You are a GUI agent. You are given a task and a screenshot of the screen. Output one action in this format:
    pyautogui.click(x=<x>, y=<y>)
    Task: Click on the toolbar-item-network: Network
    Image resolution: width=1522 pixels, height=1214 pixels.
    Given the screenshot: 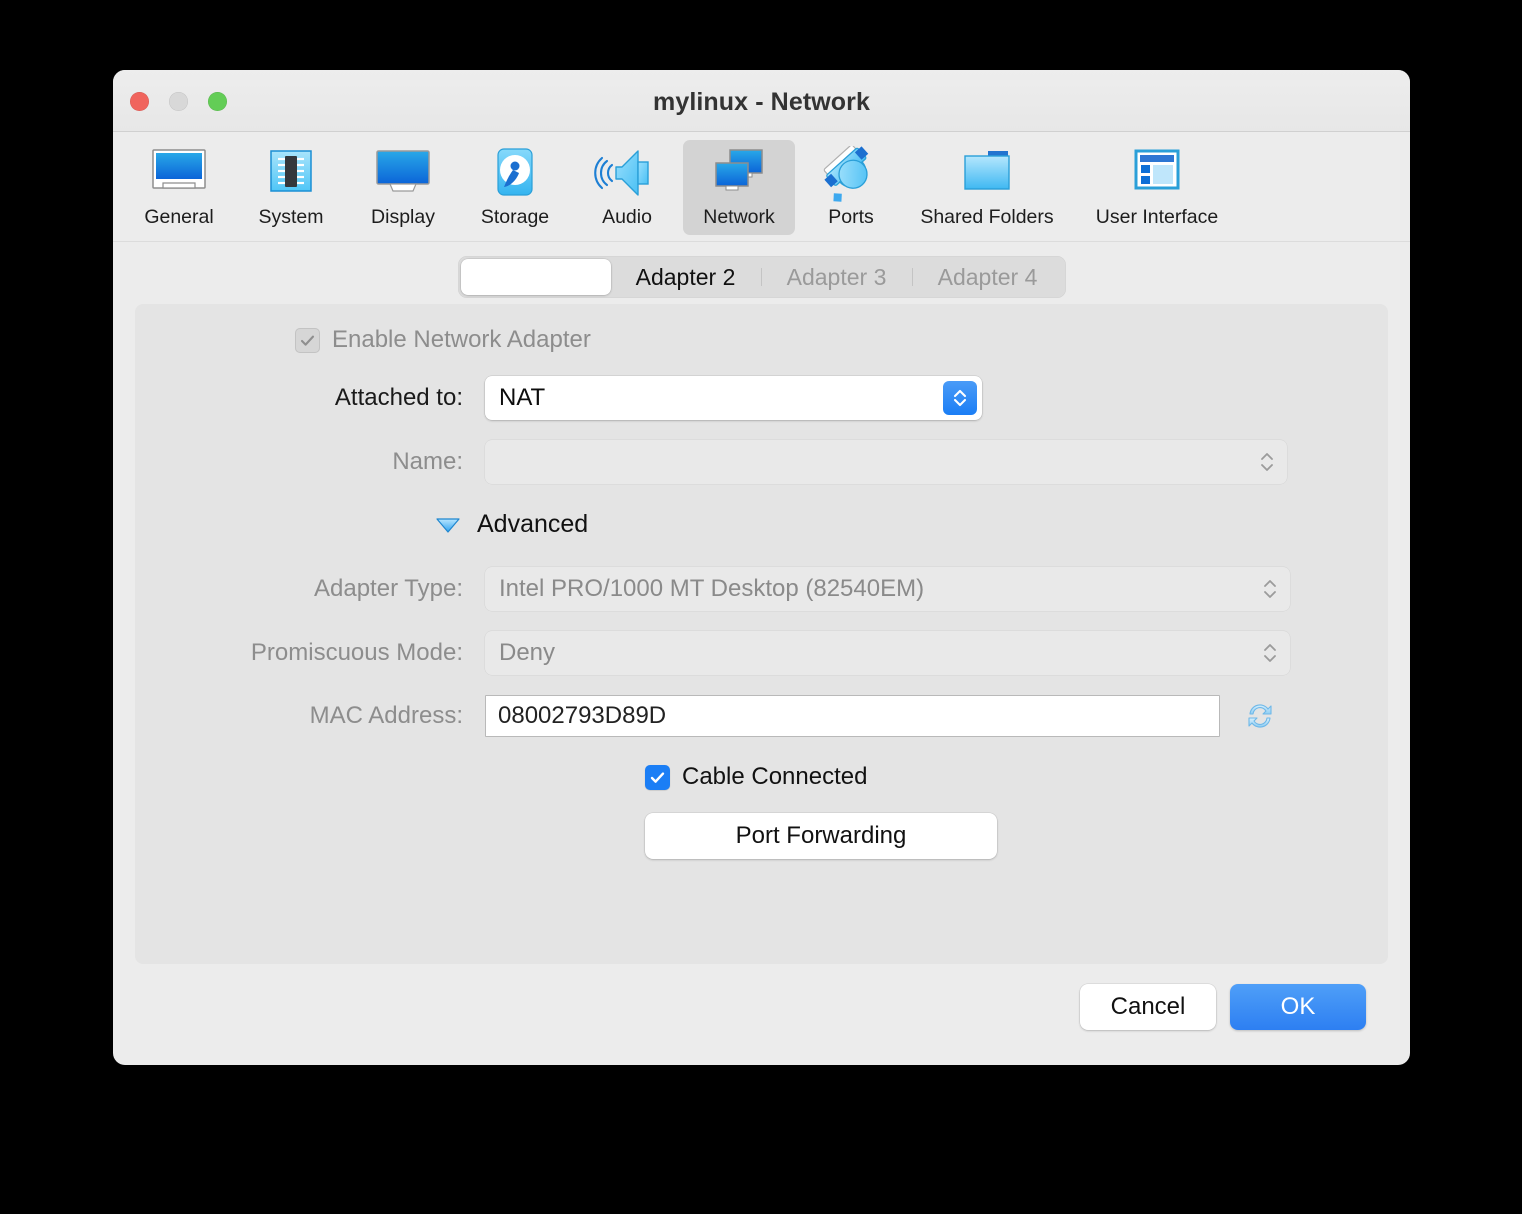 What is the action you would take?
    pyautogui.click(x=739, y=187)
    